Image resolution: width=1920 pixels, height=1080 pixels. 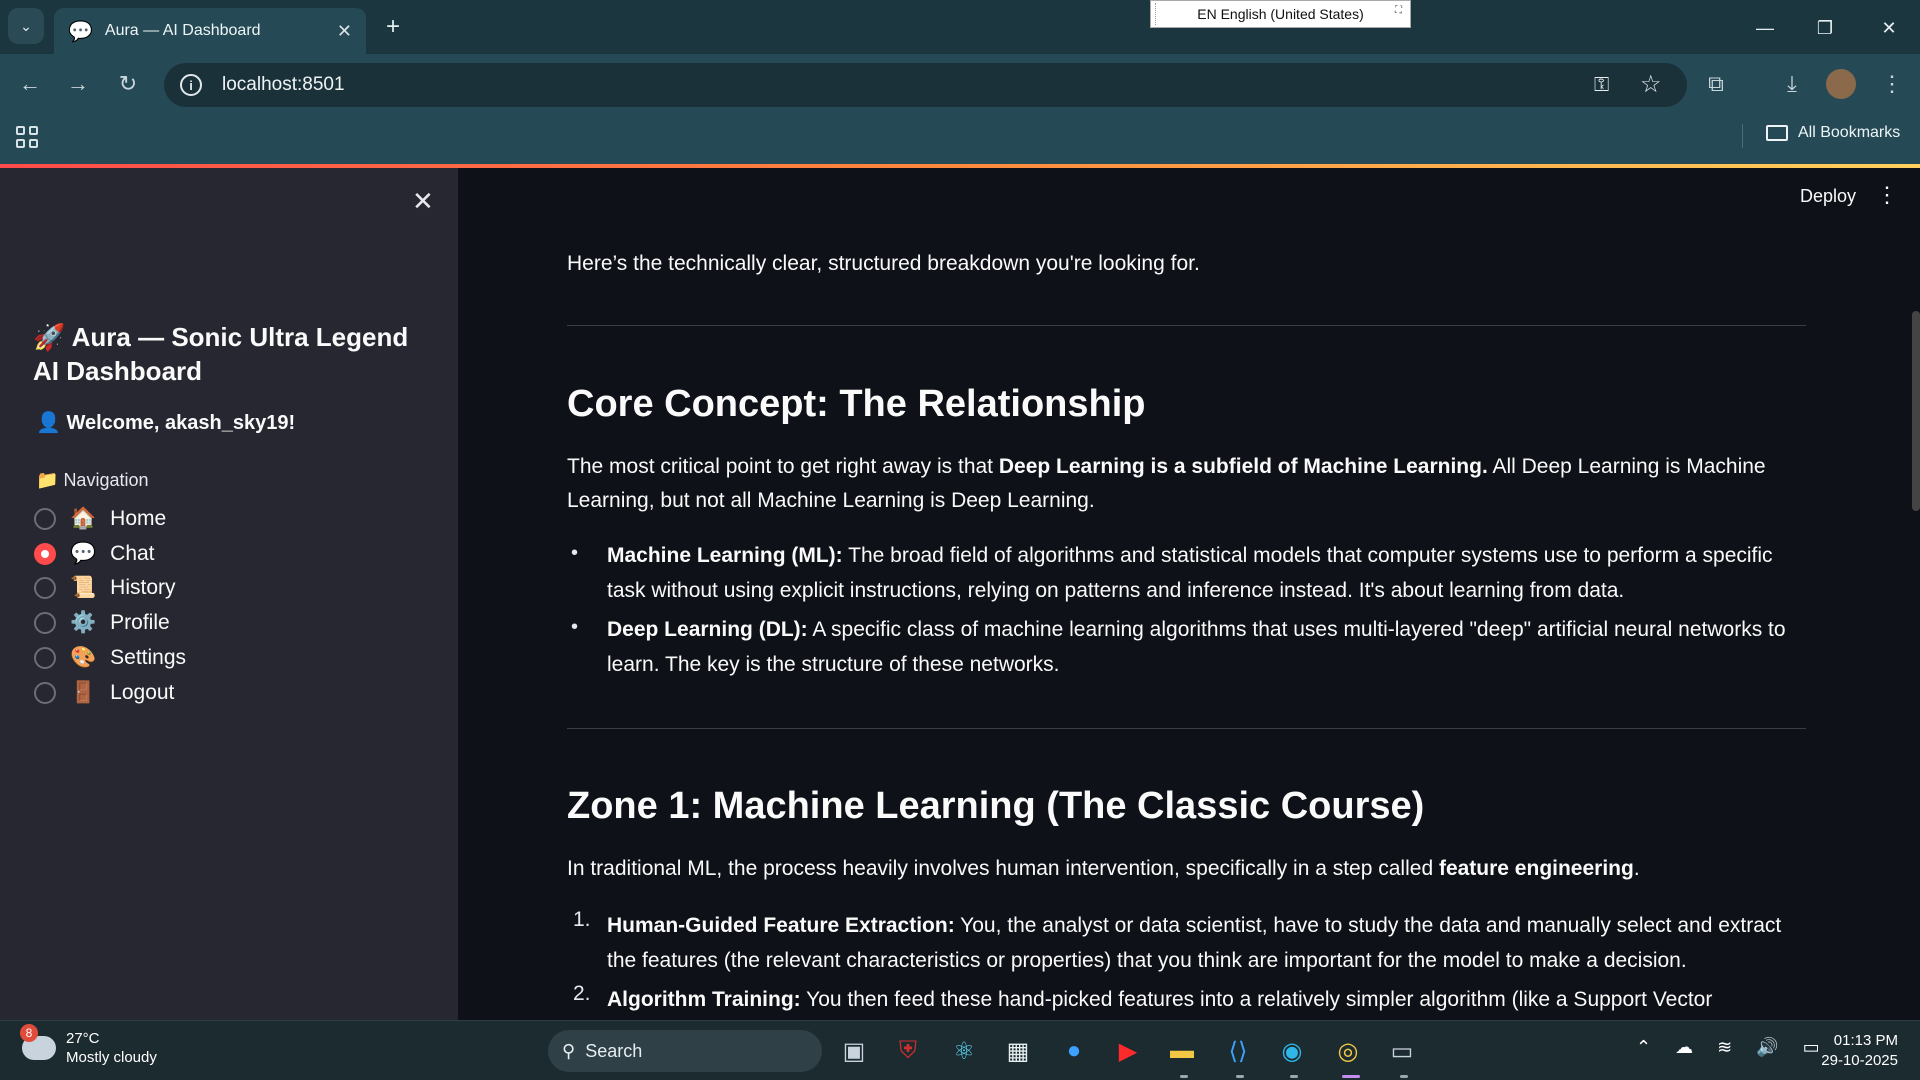 I want to click on welcome-text: Welcome, akash_sky19!, so click(x=181, y=423).